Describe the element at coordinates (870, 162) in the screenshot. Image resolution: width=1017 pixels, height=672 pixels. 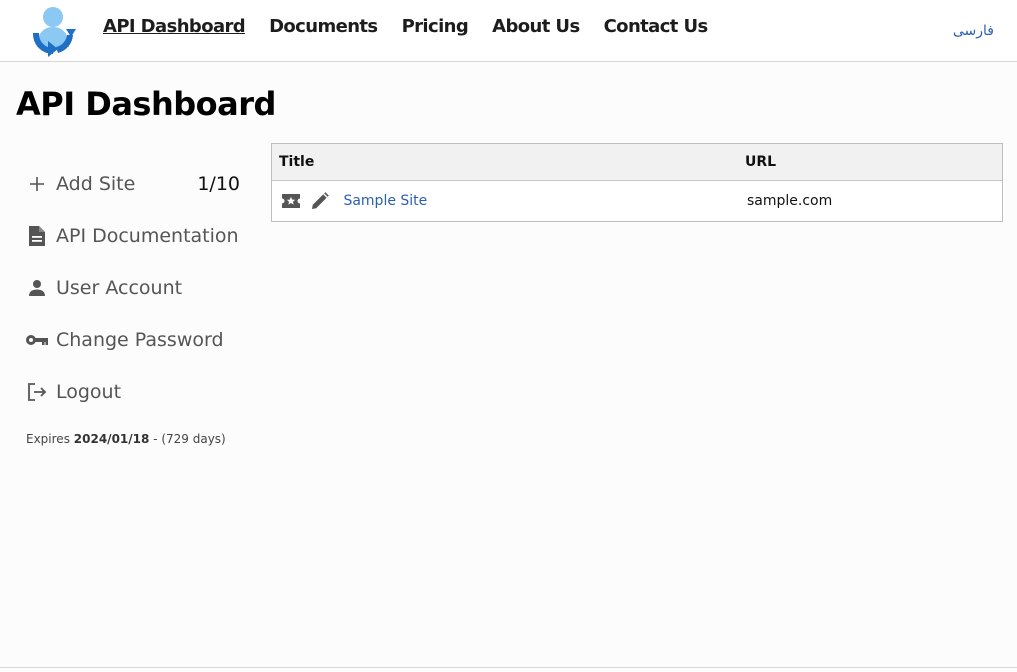
I see `column-header-url: URL` at that location.